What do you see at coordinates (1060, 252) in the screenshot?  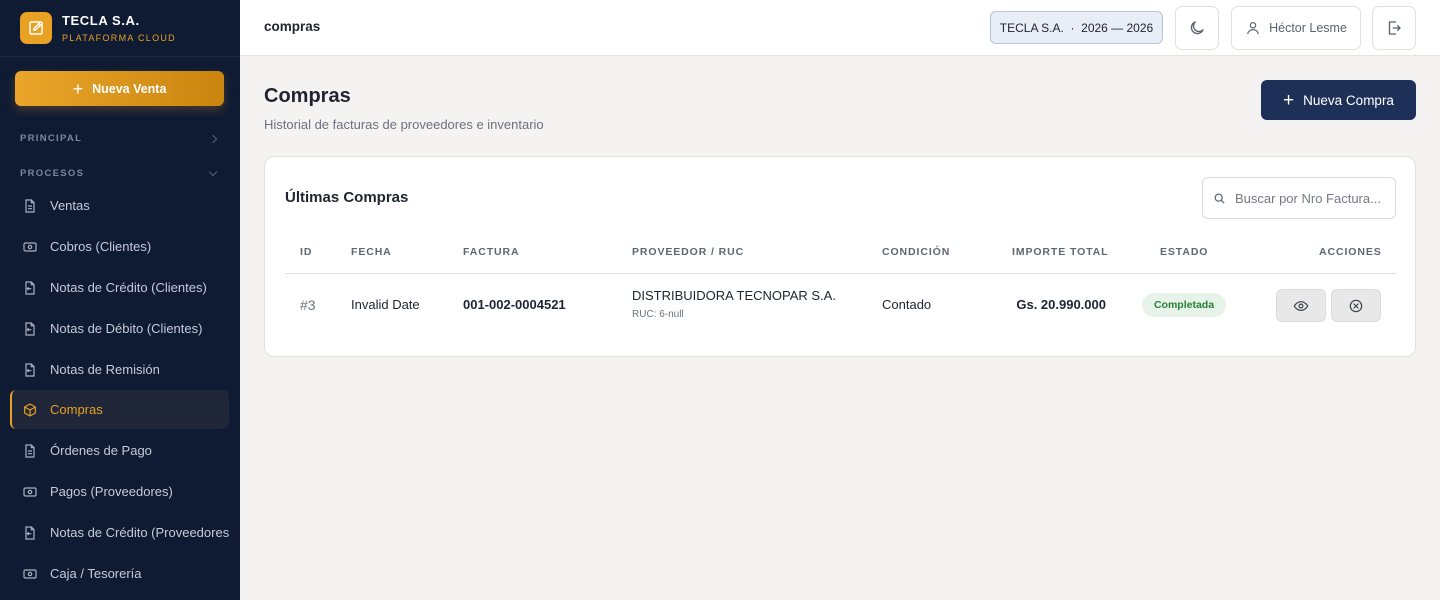 I see `column-header-importe: IMPORTE TOTAL` at bounding box center [1060, 252].